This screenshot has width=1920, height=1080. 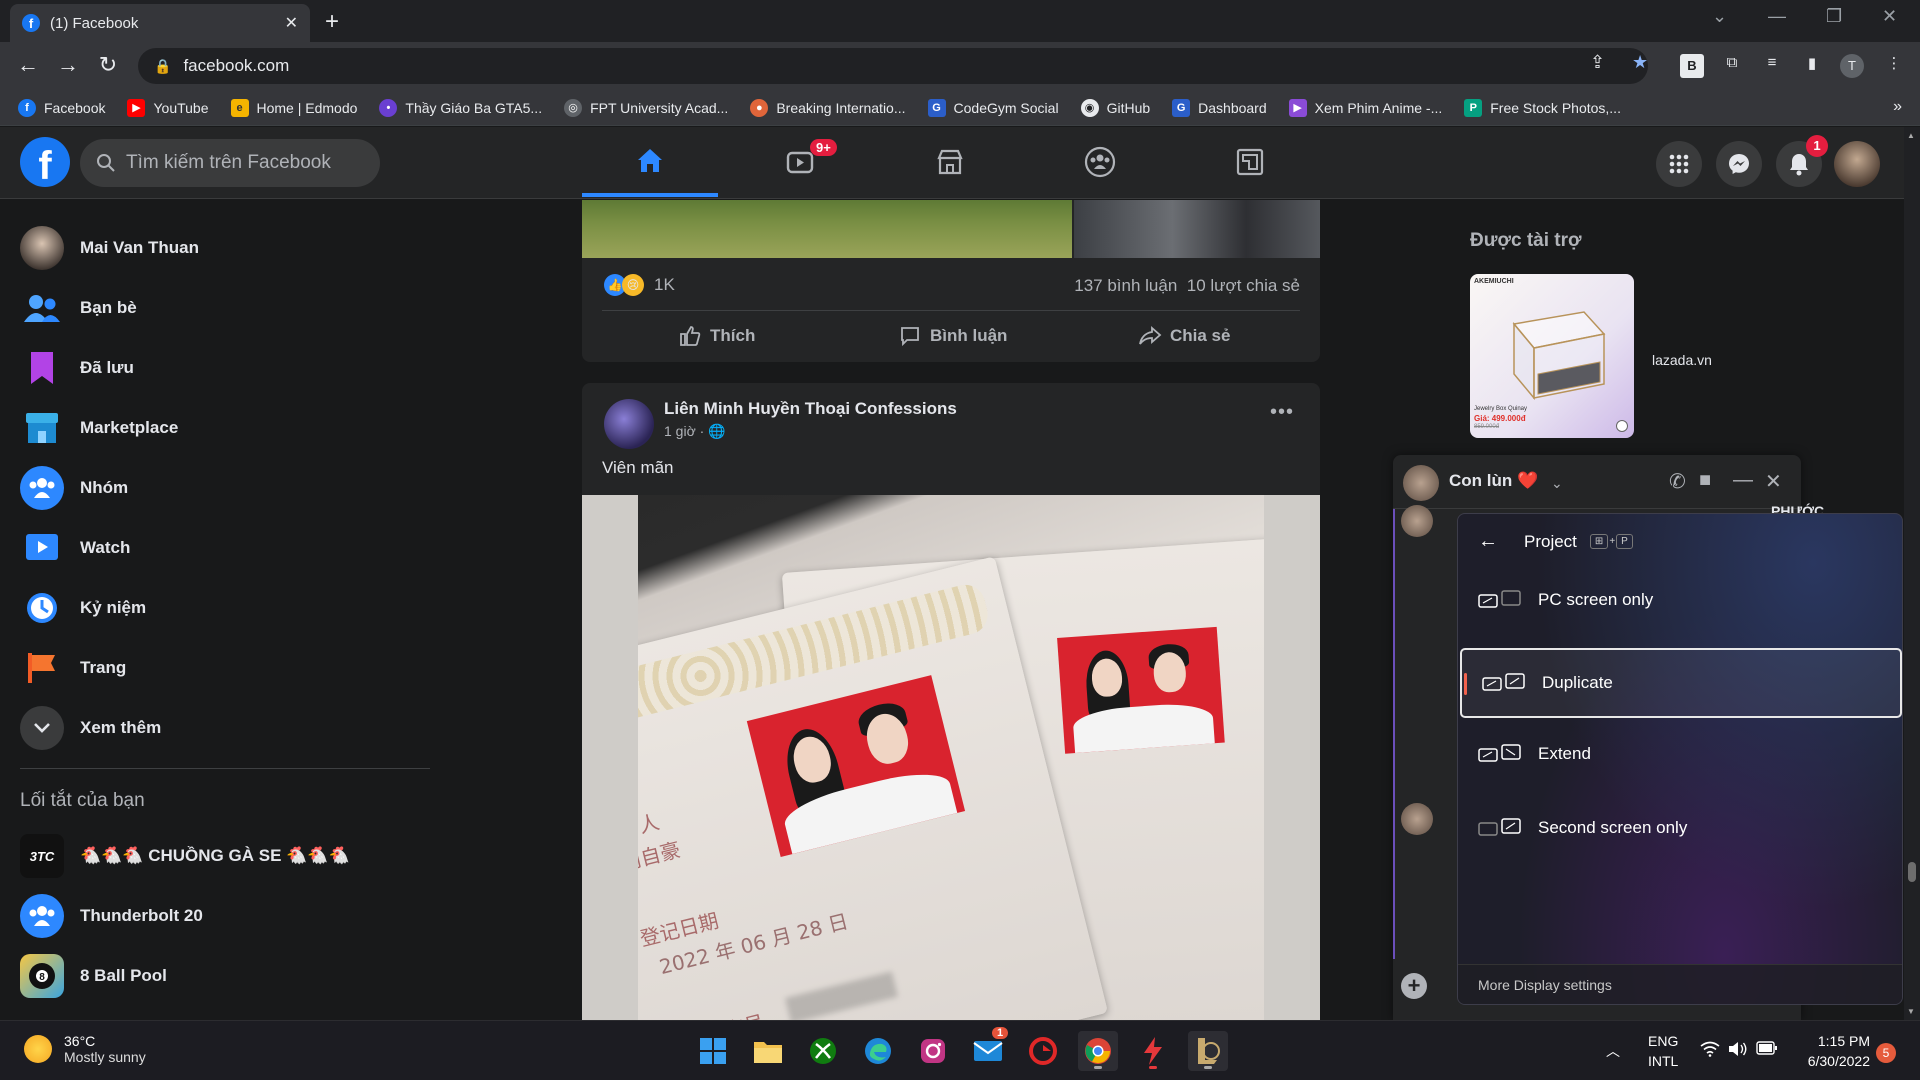 I want to click on tab-facebook: f (1) Facebook ✕, so click(x=160, y=23).